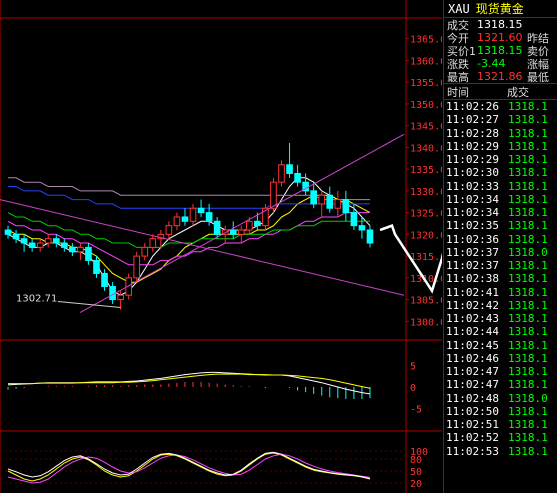 Image resolution: width=557 pixels, height=493 pixels. What do you see at coordinates (413, 388) in the screenshot?
I see `macd-tick-label: 0` at bounding box center [413, 388].